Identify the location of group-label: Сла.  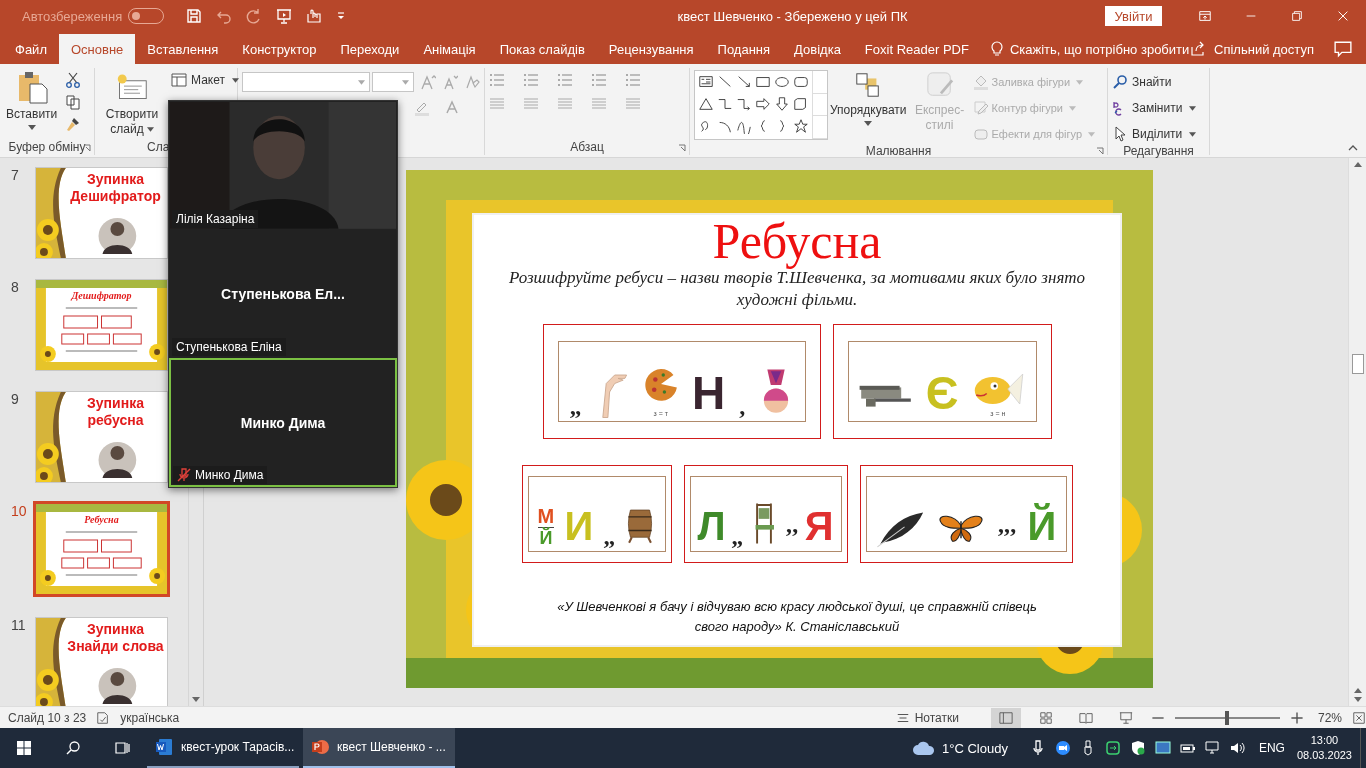
(158, 147).